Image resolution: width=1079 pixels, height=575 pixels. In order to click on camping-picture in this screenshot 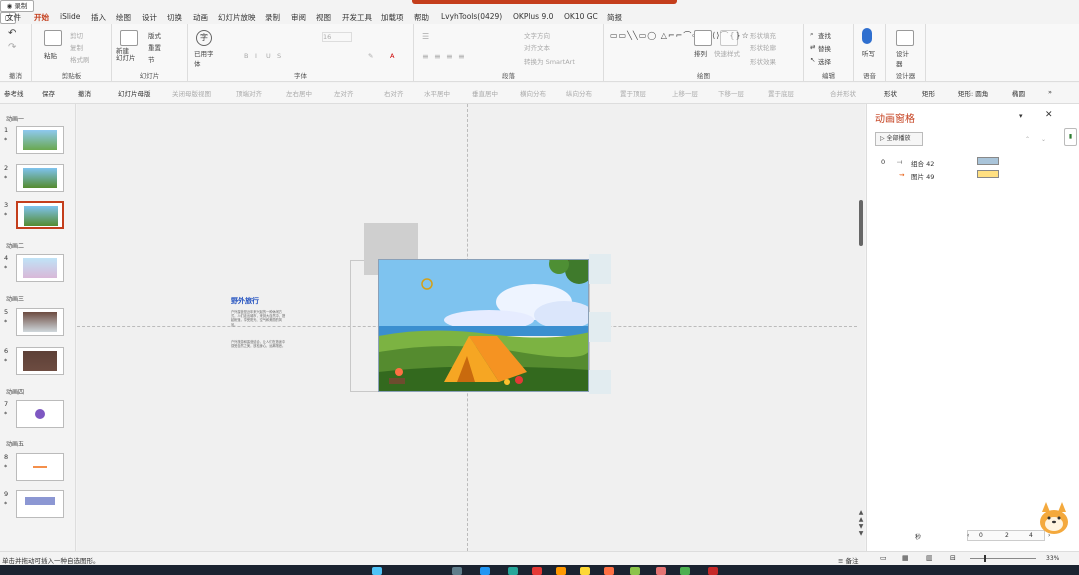, I will do `click(483, 325)`.